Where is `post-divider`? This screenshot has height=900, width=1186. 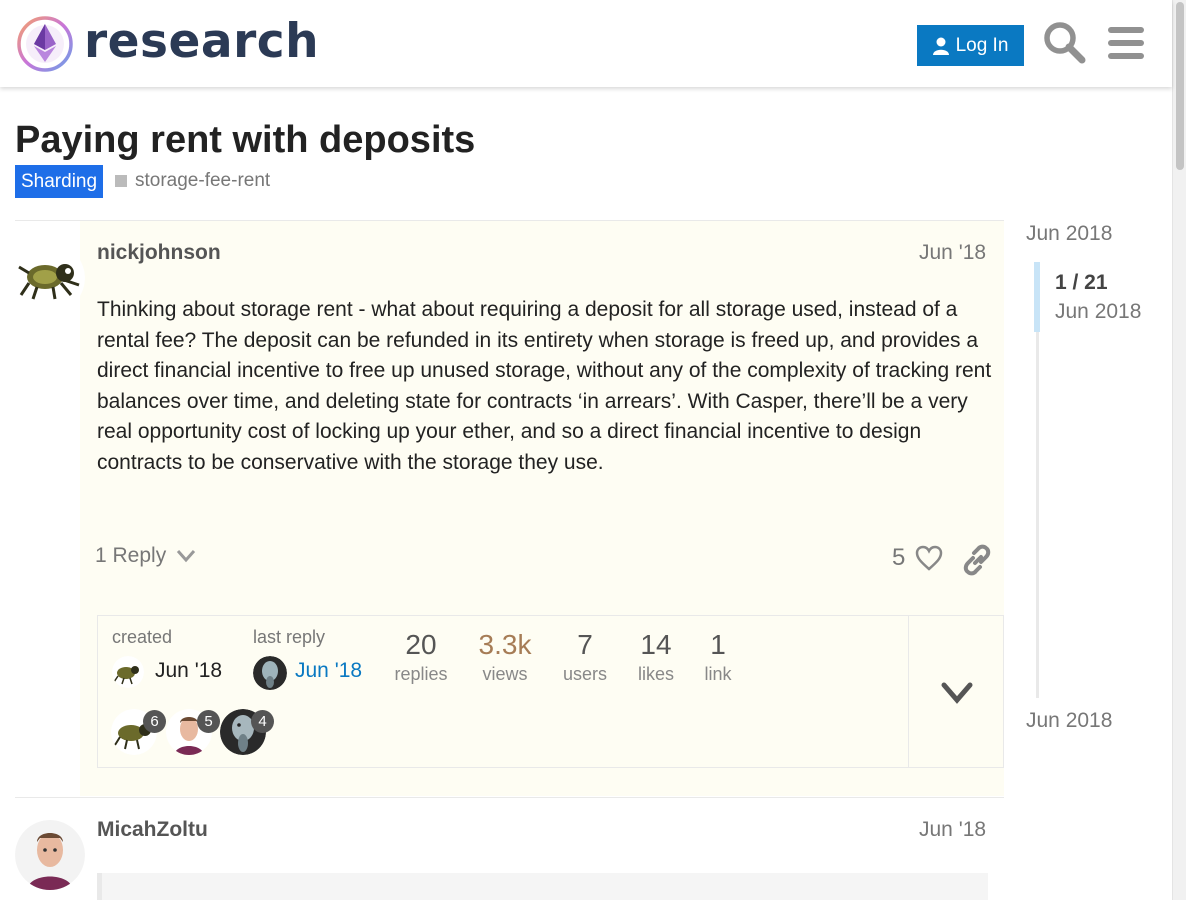 post-divider is located at coordinates (509, 797).